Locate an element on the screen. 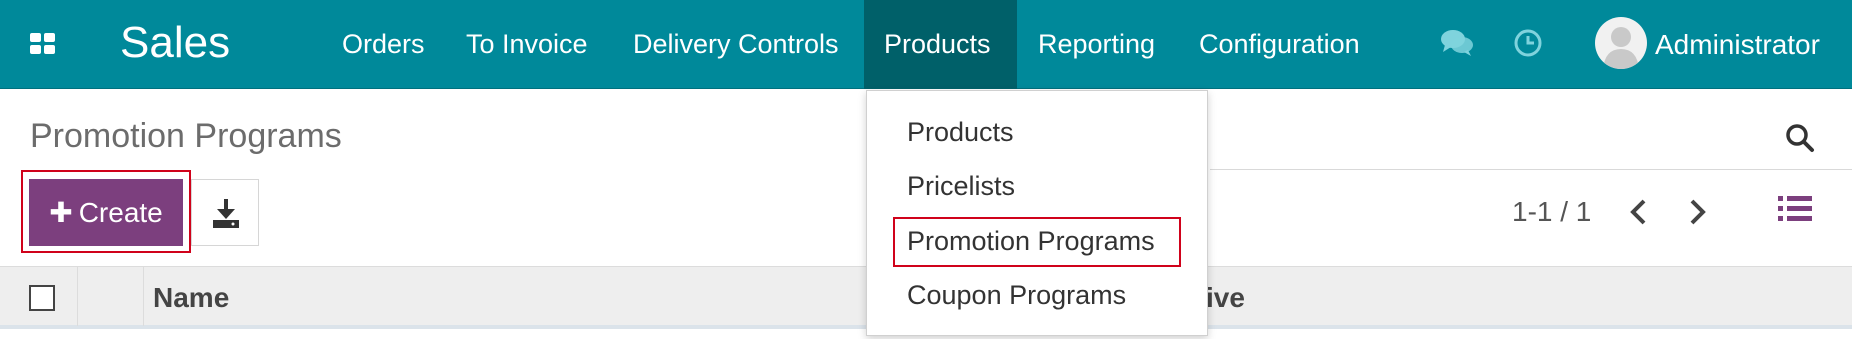  chevron-right-icon is located at coordinates (1698, 212).